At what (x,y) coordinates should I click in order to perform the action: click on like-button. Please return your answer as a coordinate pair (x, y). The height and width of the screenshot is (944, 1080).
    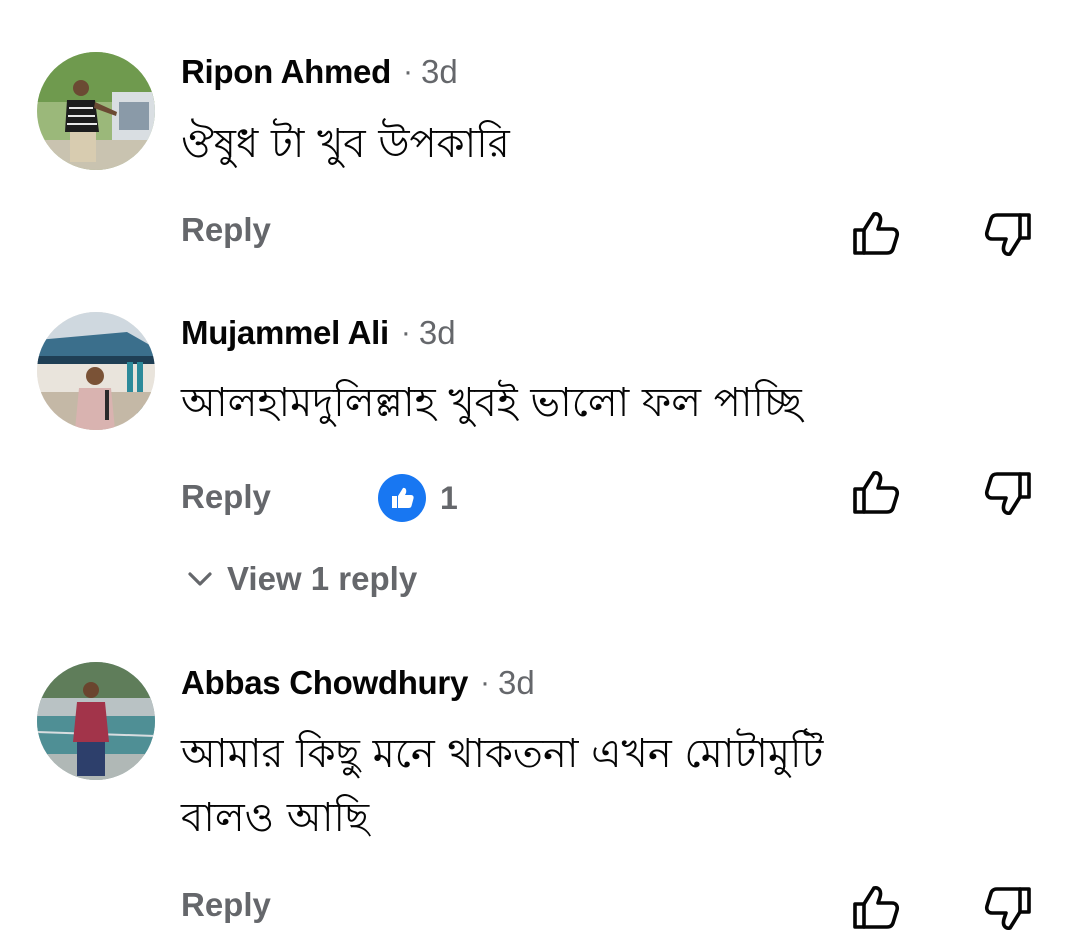
    Looking at the image, I should click on (876, 908).